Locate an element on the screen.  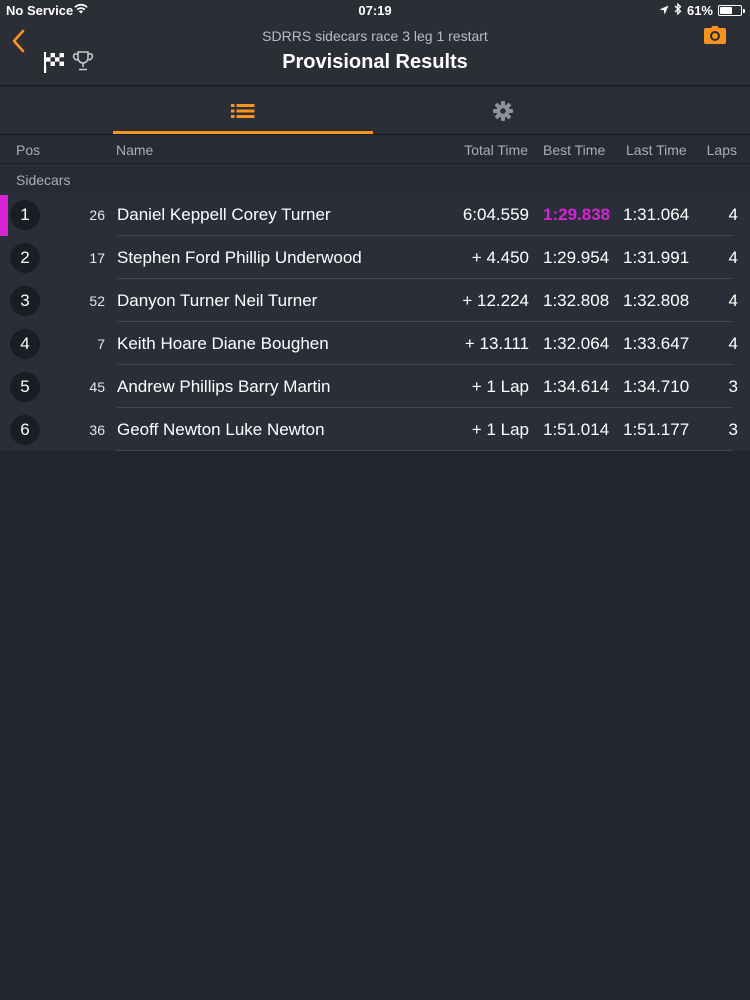
best-time: 1:32.808 is located at coordinates (576, 300).